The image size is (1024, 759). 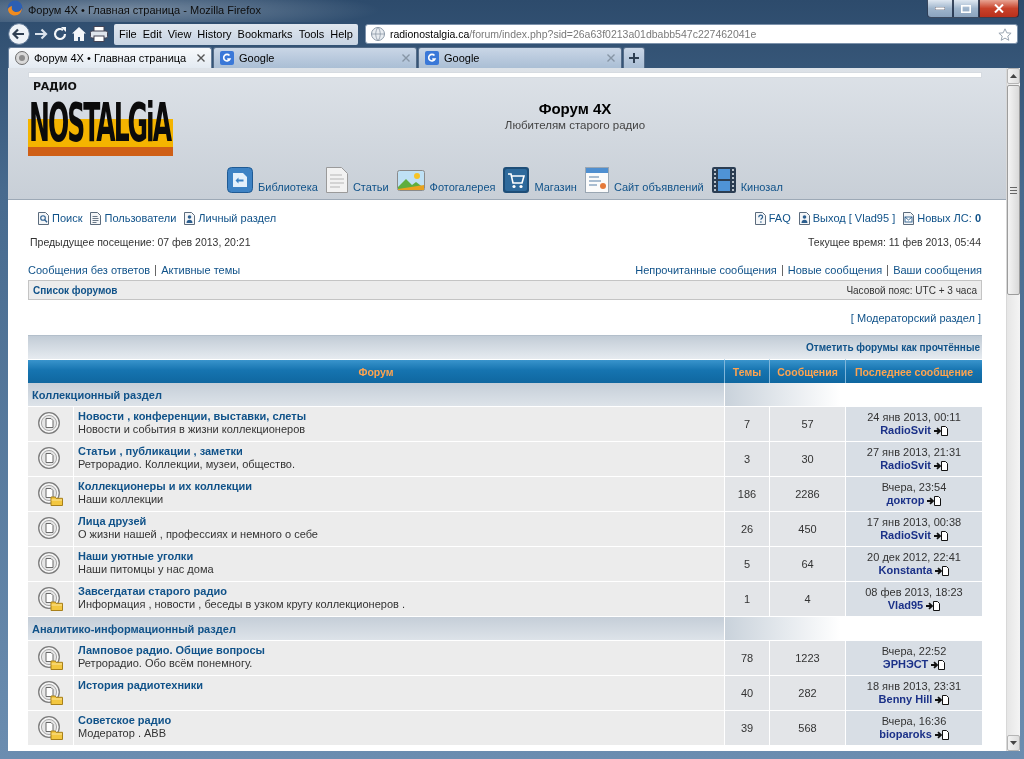 I want to click on nav-link: Магазин, so click(x=540, y=180).